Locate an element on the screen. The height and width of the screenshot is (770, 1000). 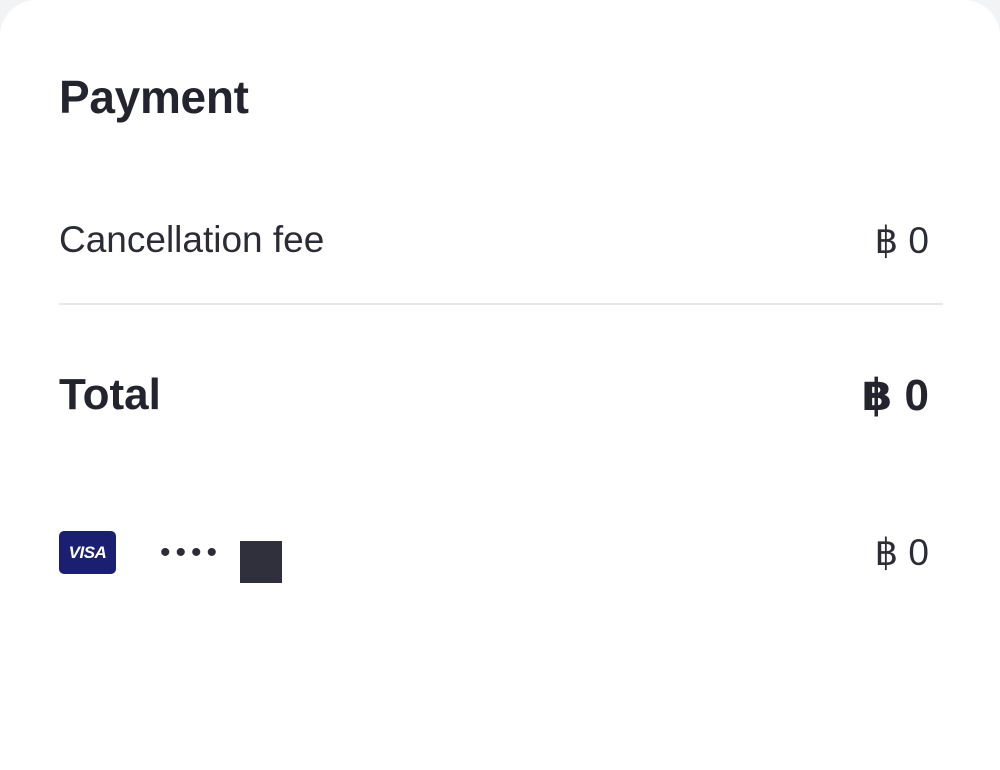
cancellation-fee-label: Cancellation fee is located at coordinates (192, 239).